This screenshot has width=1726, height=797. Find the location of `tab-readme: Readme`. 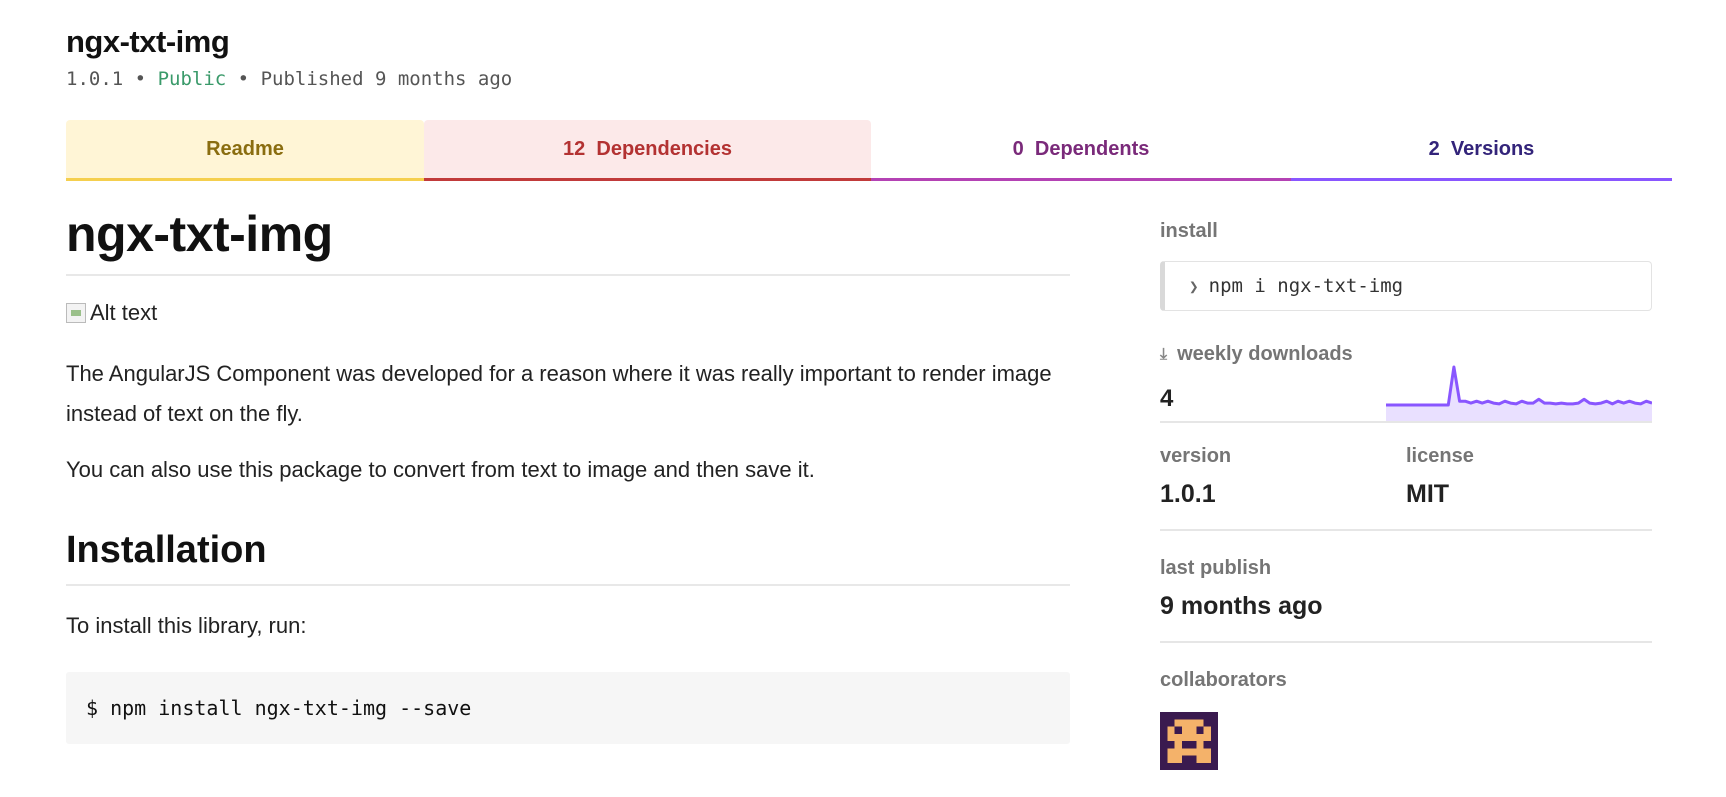

tab-readme: Readme is located at coordinates (245, 150).